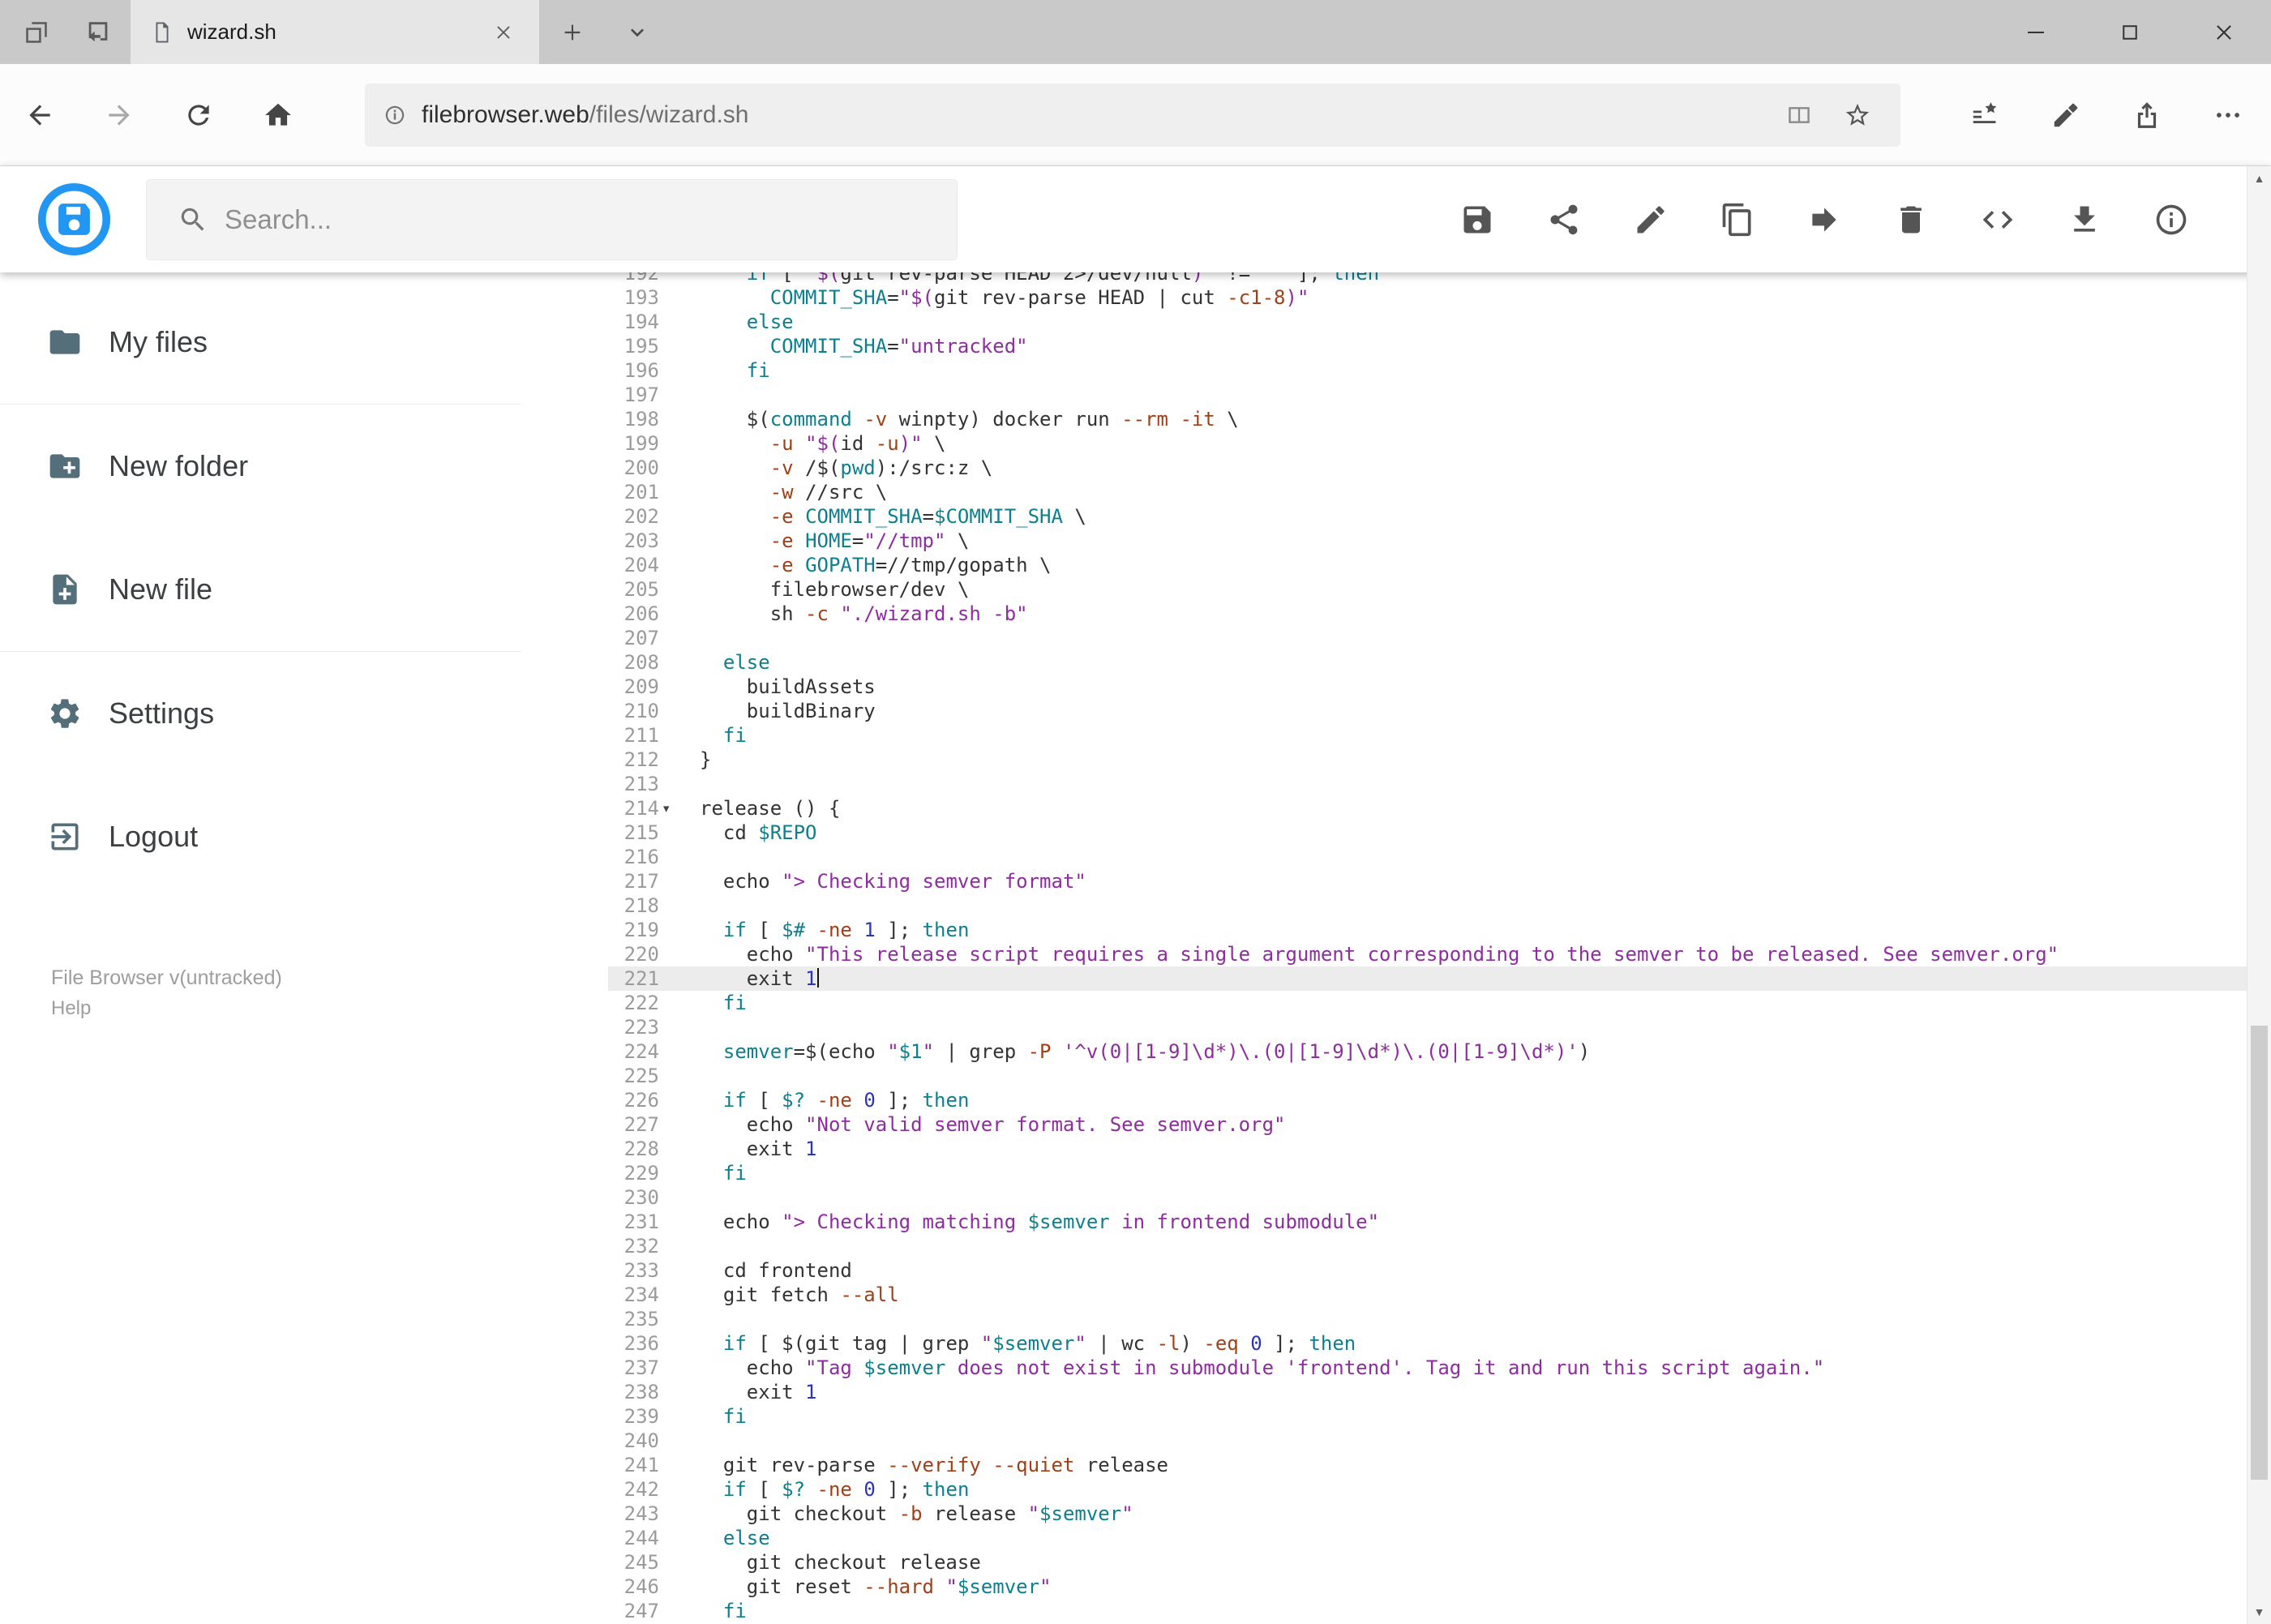 The width and height of the screenshot is (2271, 1624). What do you see at coordinates (1427, 614) in the screenshot?
I see `code-line: 206 sh -c "./wizard.sh -b"` at bounding box center [1427, 614].